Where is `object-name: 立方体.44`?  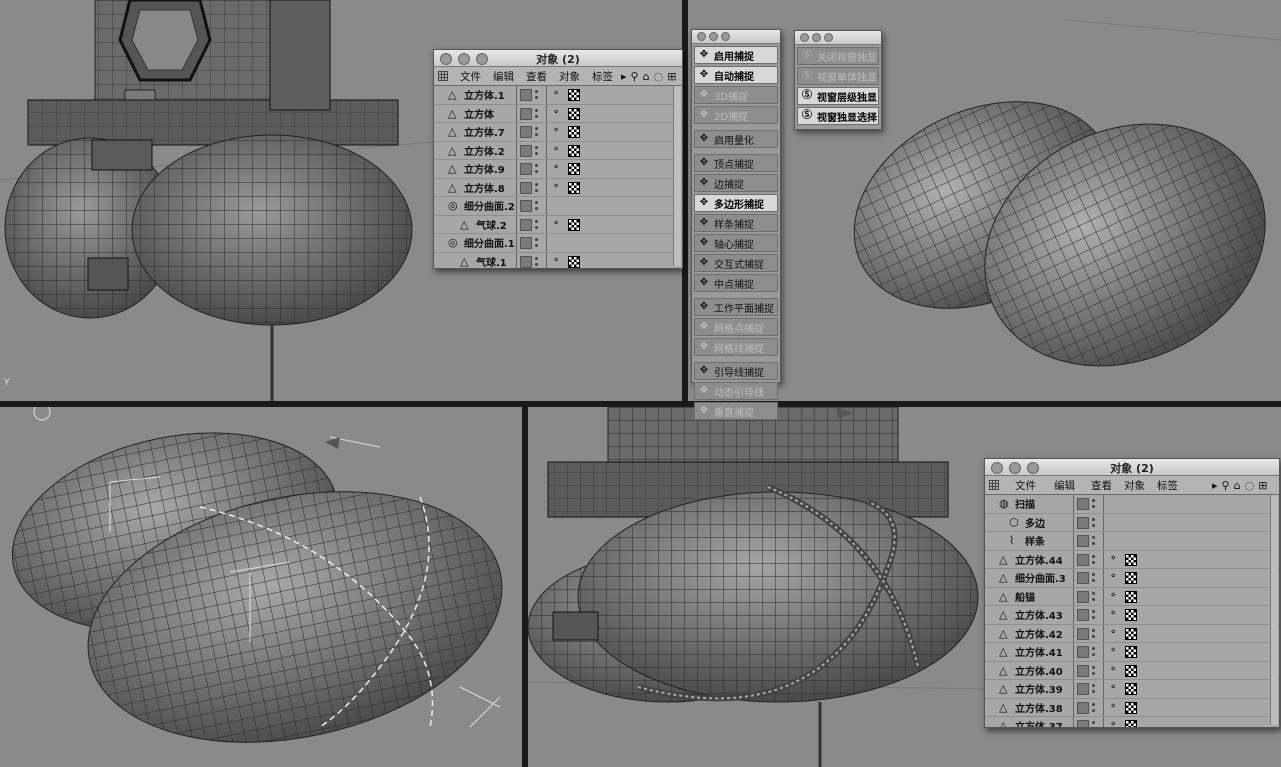
object-name: 立方体.44 is located at coordinates (1039, 559).